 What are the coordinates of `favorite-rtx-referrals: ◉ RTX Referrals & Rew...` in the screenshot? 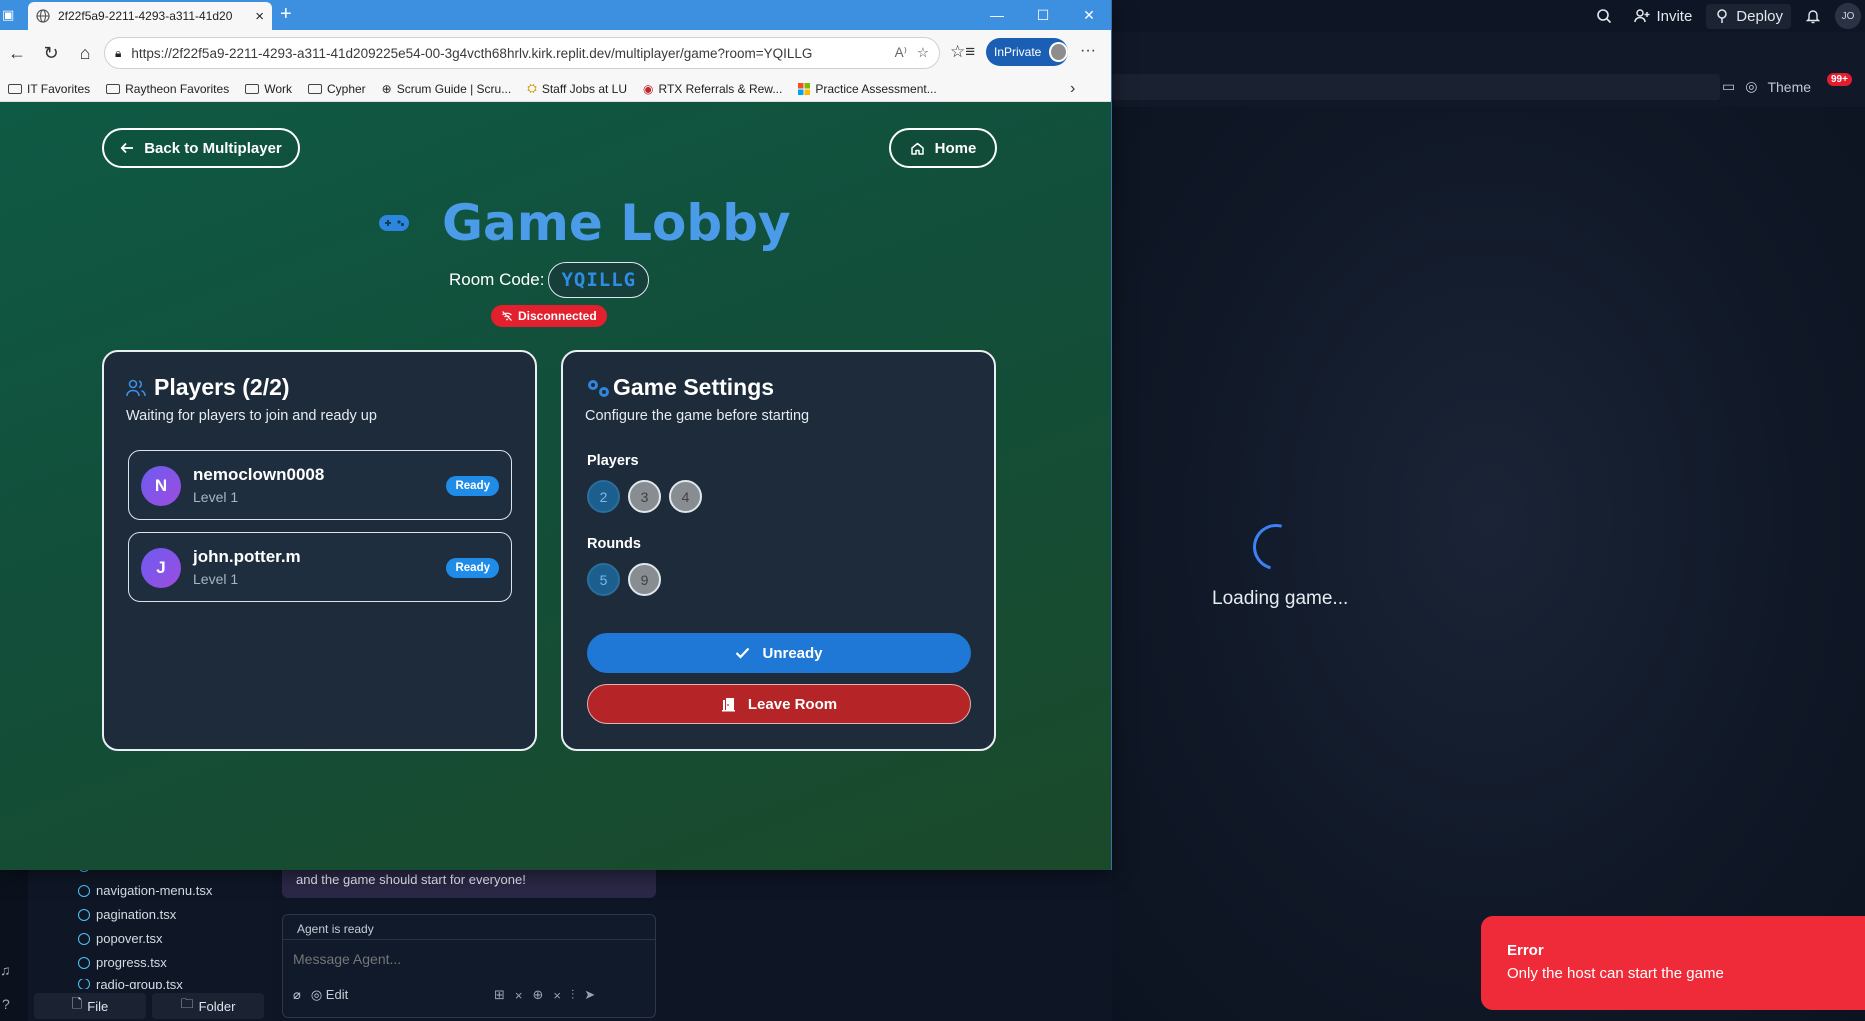 It's located at (712, 89).